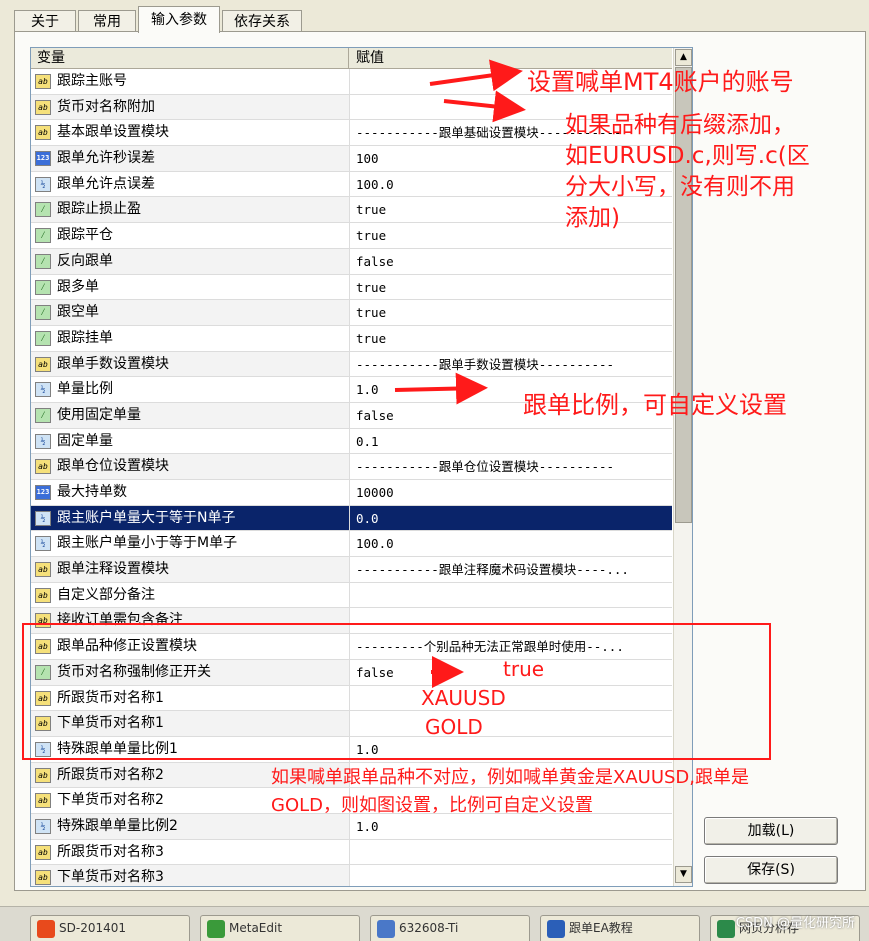 The image size is (869, 941). I want to click on variable-name: 跟单仓位设置模块, so click(113, 466).